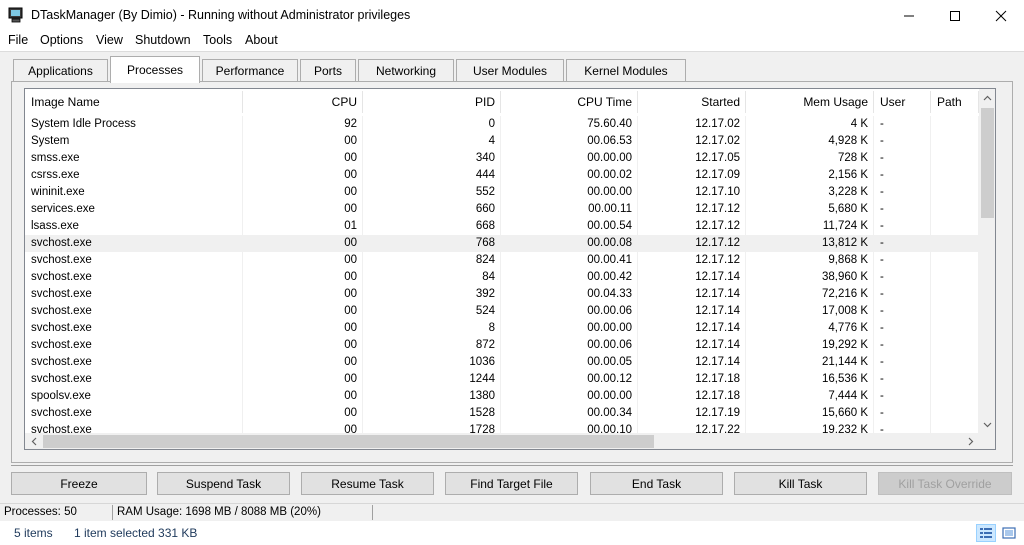 This screenshot has height=545, width=1024. Describe the element at coordinates (1009, 533) in the screenshot. I see `large-icons-view-button` at that location.